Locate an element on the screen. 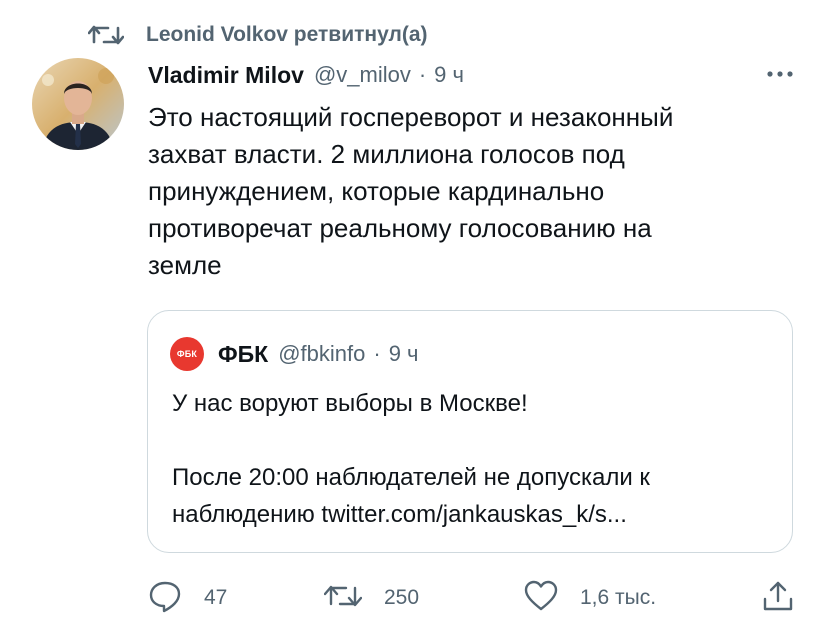 This screenshot has height=621, width=827. quoted-author-handle: @fbkinfo is located at coordinates (321, 354).